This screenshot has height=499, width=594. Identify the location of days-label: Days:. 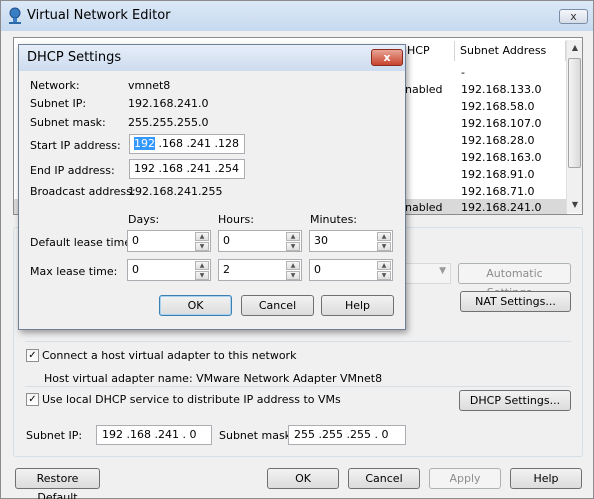
(144, 219).